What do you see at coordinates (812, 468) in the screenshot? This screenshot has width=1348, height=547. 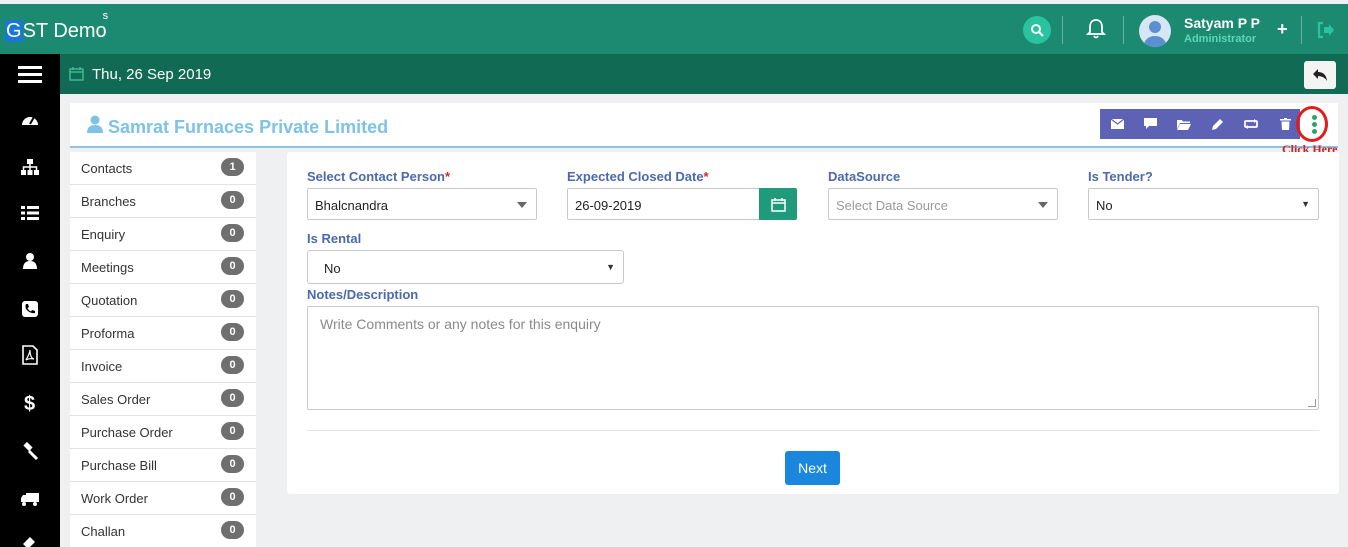 I see `next-button: Next` at bounding box center [812, 468].